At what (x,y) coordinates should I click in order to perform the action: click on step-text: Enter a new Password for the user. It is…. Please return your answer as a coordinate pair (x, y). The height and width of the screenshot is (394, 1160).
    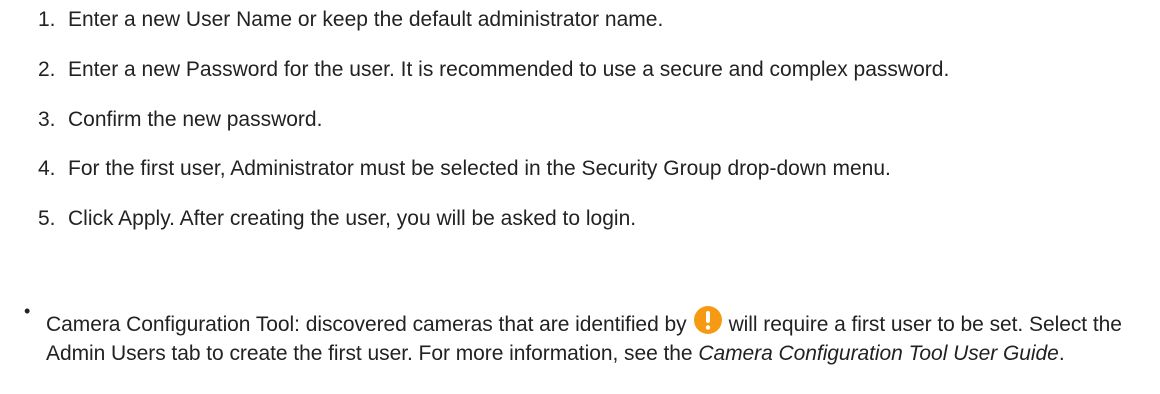
    Looking at the image, I should click on (509, 69).